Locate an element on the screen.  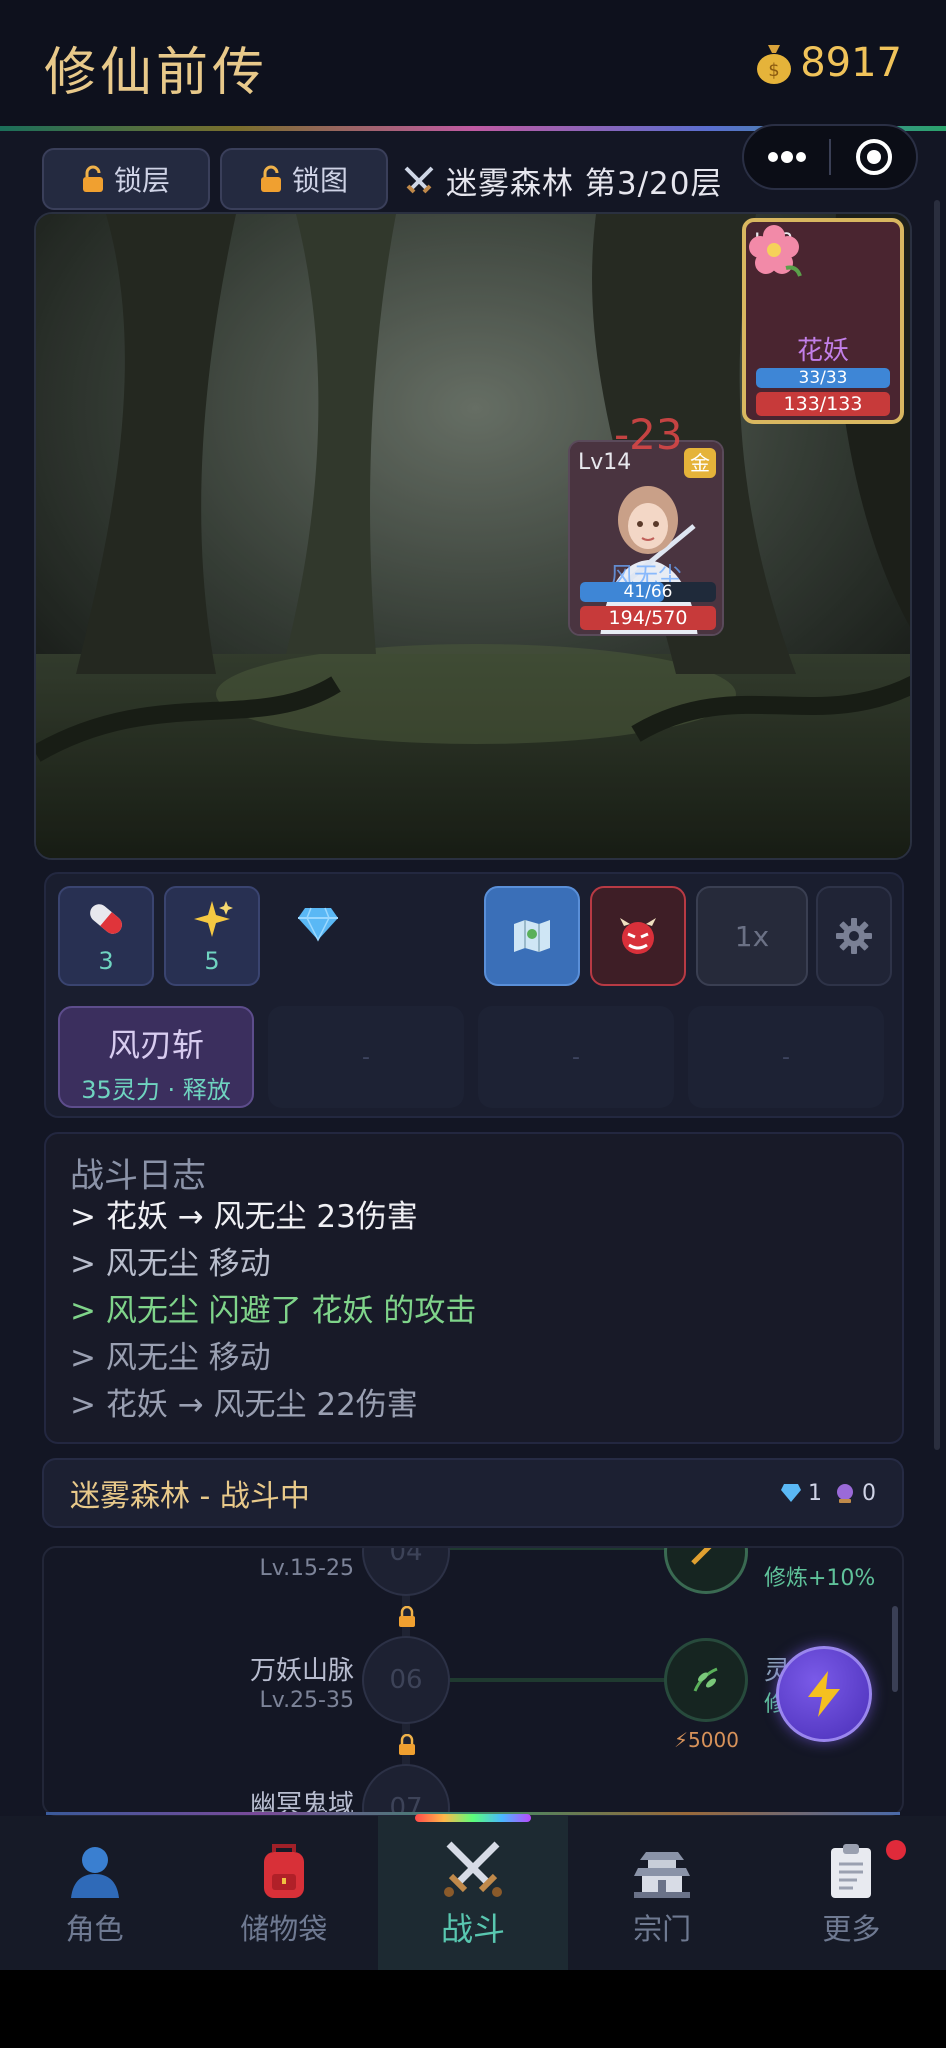
lock-floor-button: 锁层 is located at coordinates (126, 179).